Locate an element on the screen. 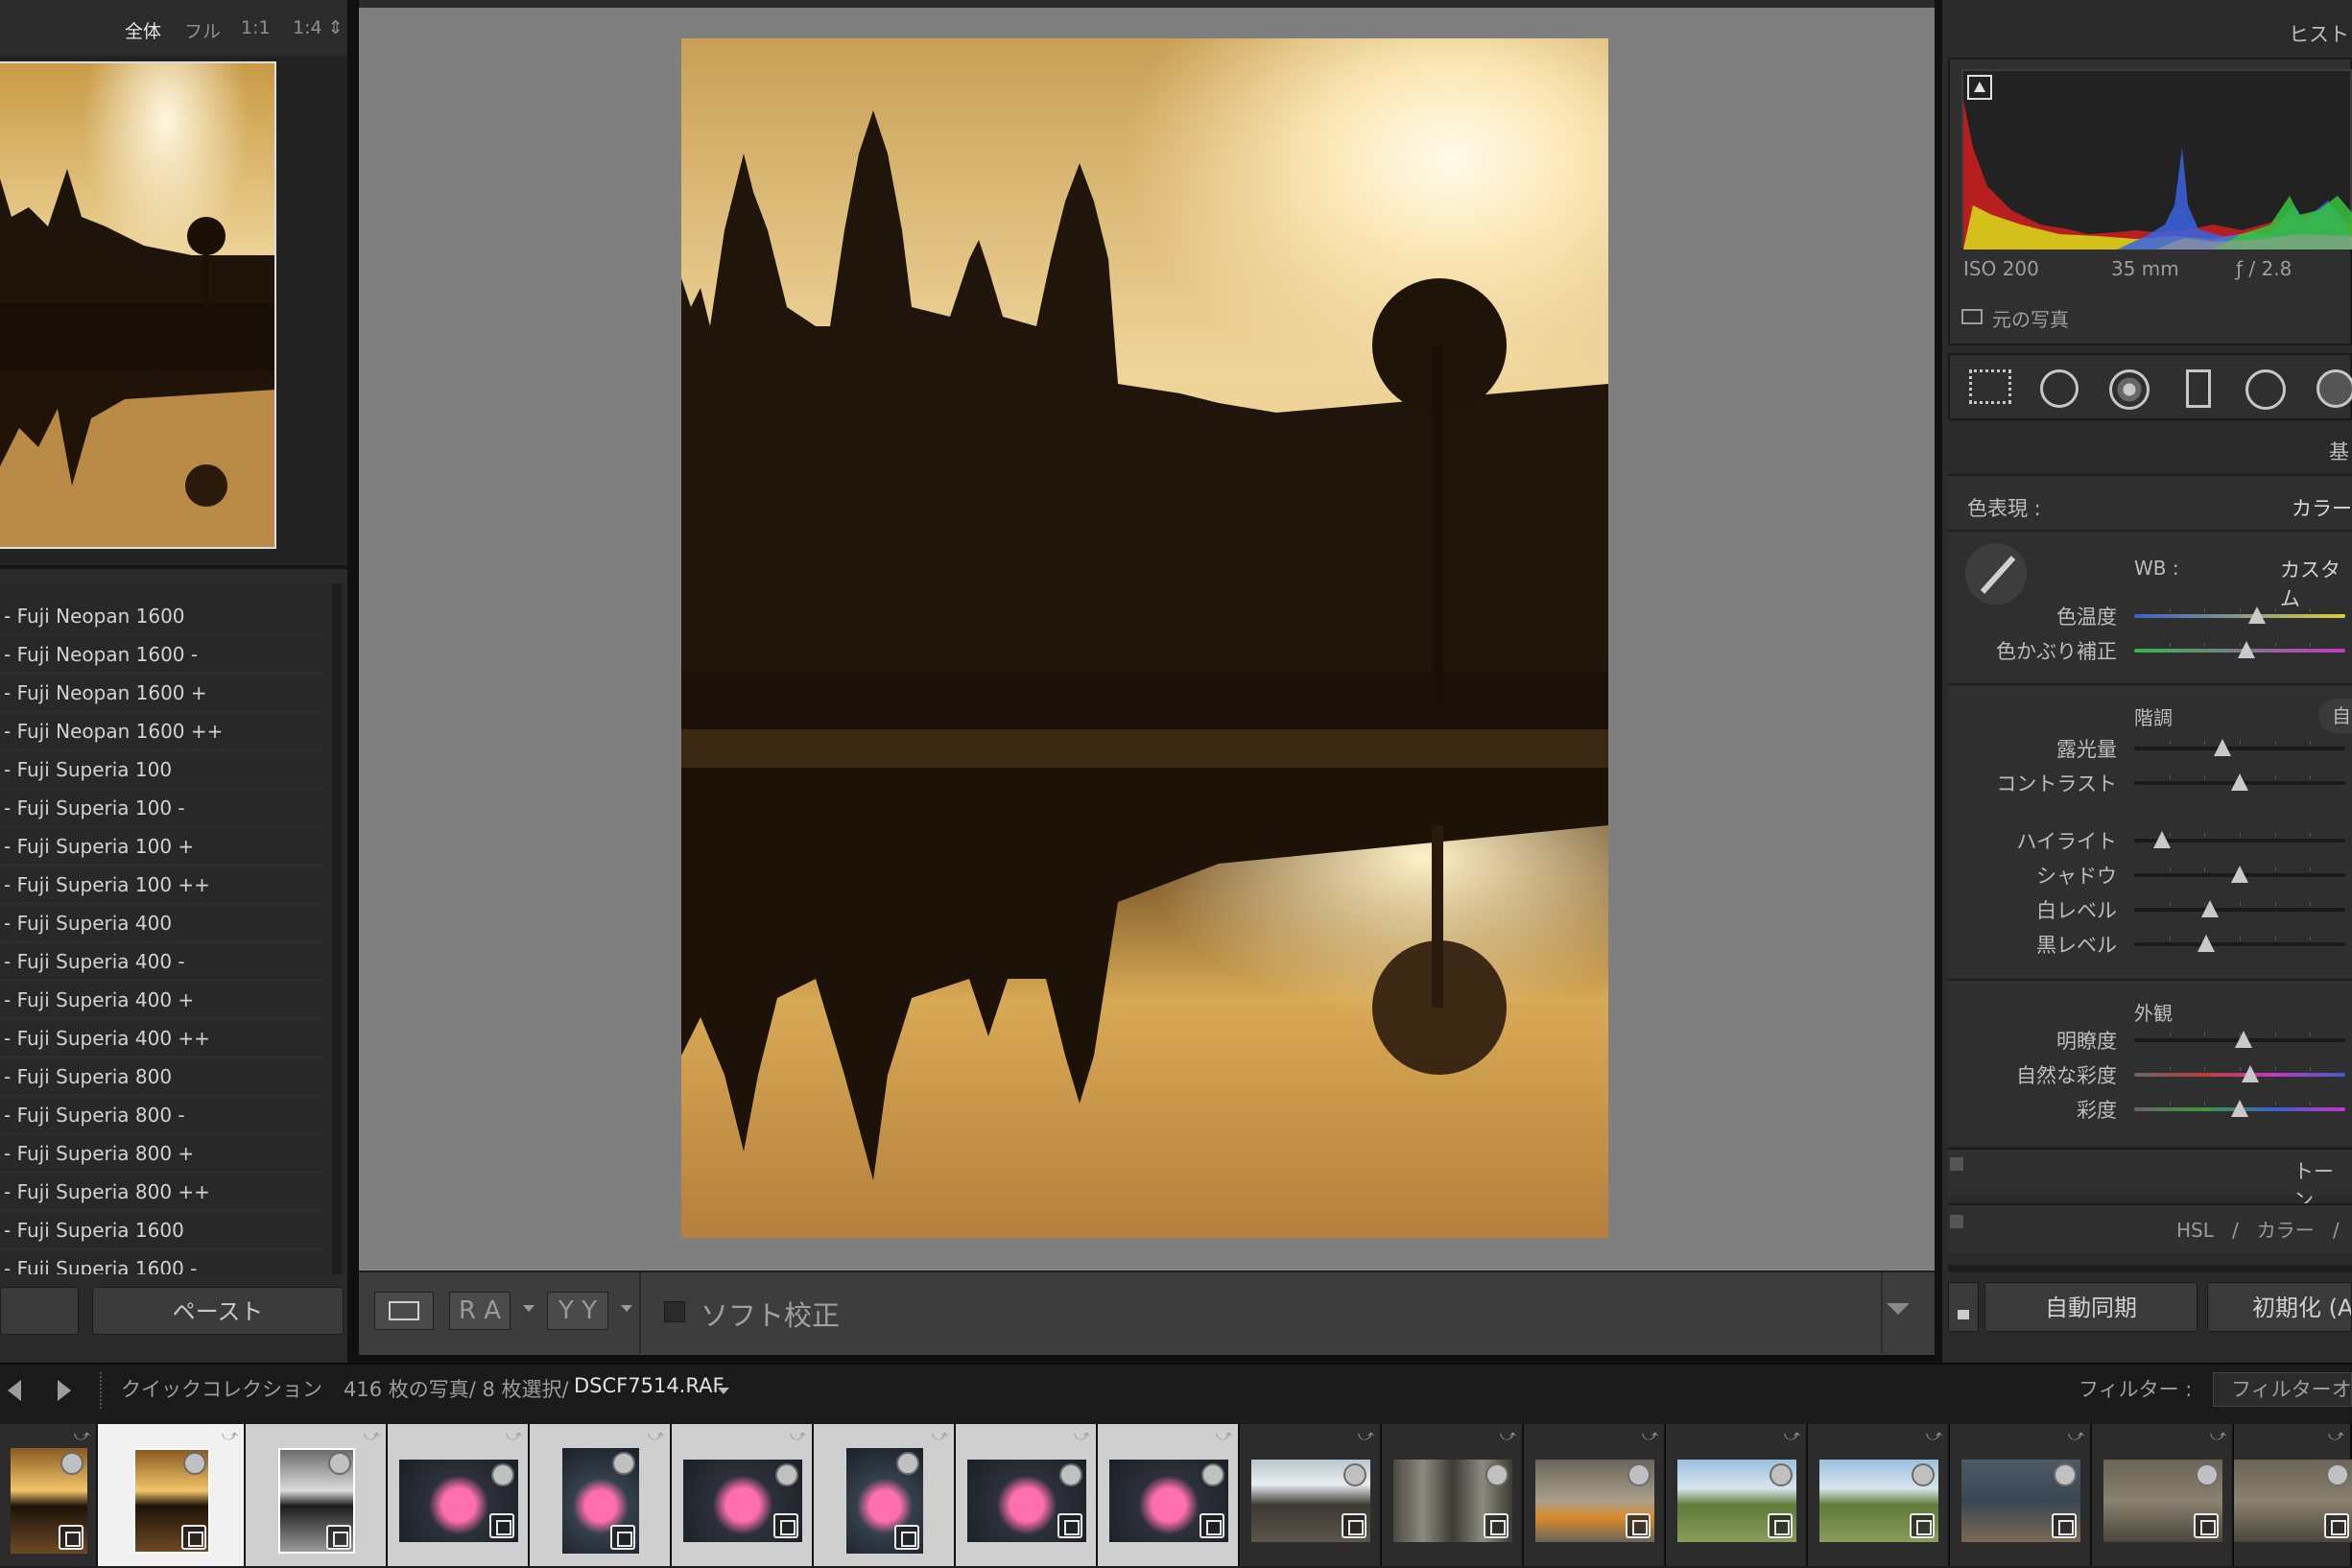 This screenshot has width=2352, height=1568. temp-slider-thumb is located at coordinates (2256, 615).